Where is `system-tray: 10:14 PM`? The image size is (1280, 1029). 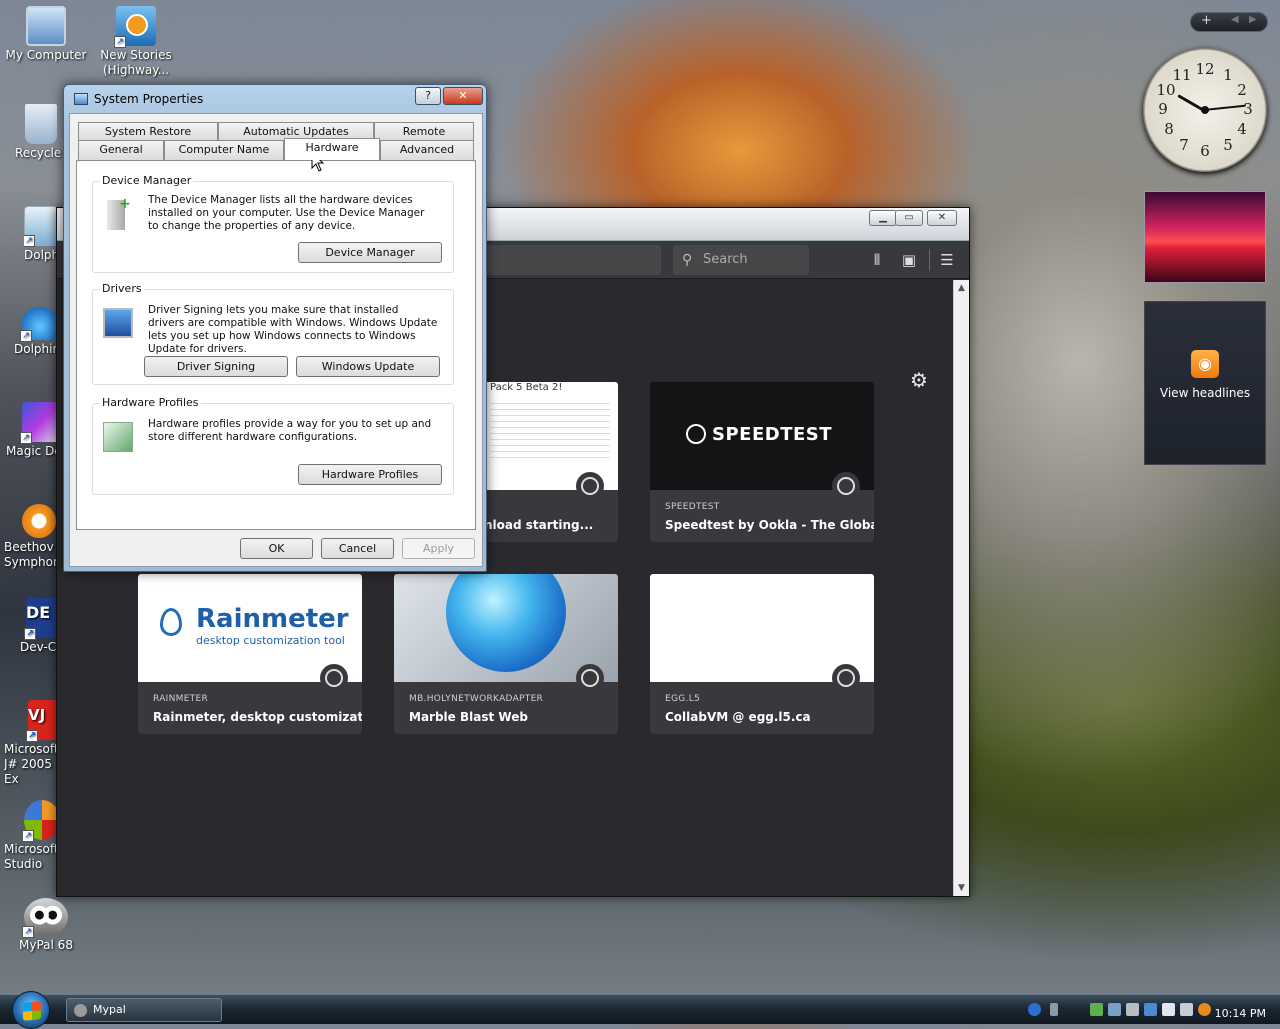 system-tray: 10:14 PM is located at coordinates (1152, 1010).